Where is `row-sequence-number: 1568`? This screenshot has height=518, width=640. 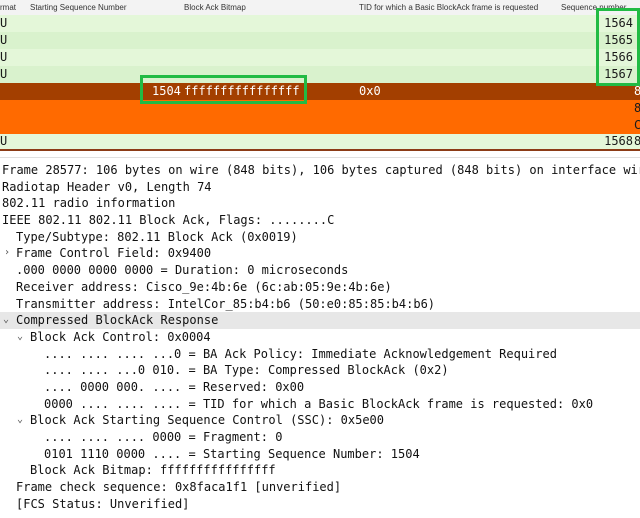 row-sequence-number: 1568 is located at coordinates (618, 141).